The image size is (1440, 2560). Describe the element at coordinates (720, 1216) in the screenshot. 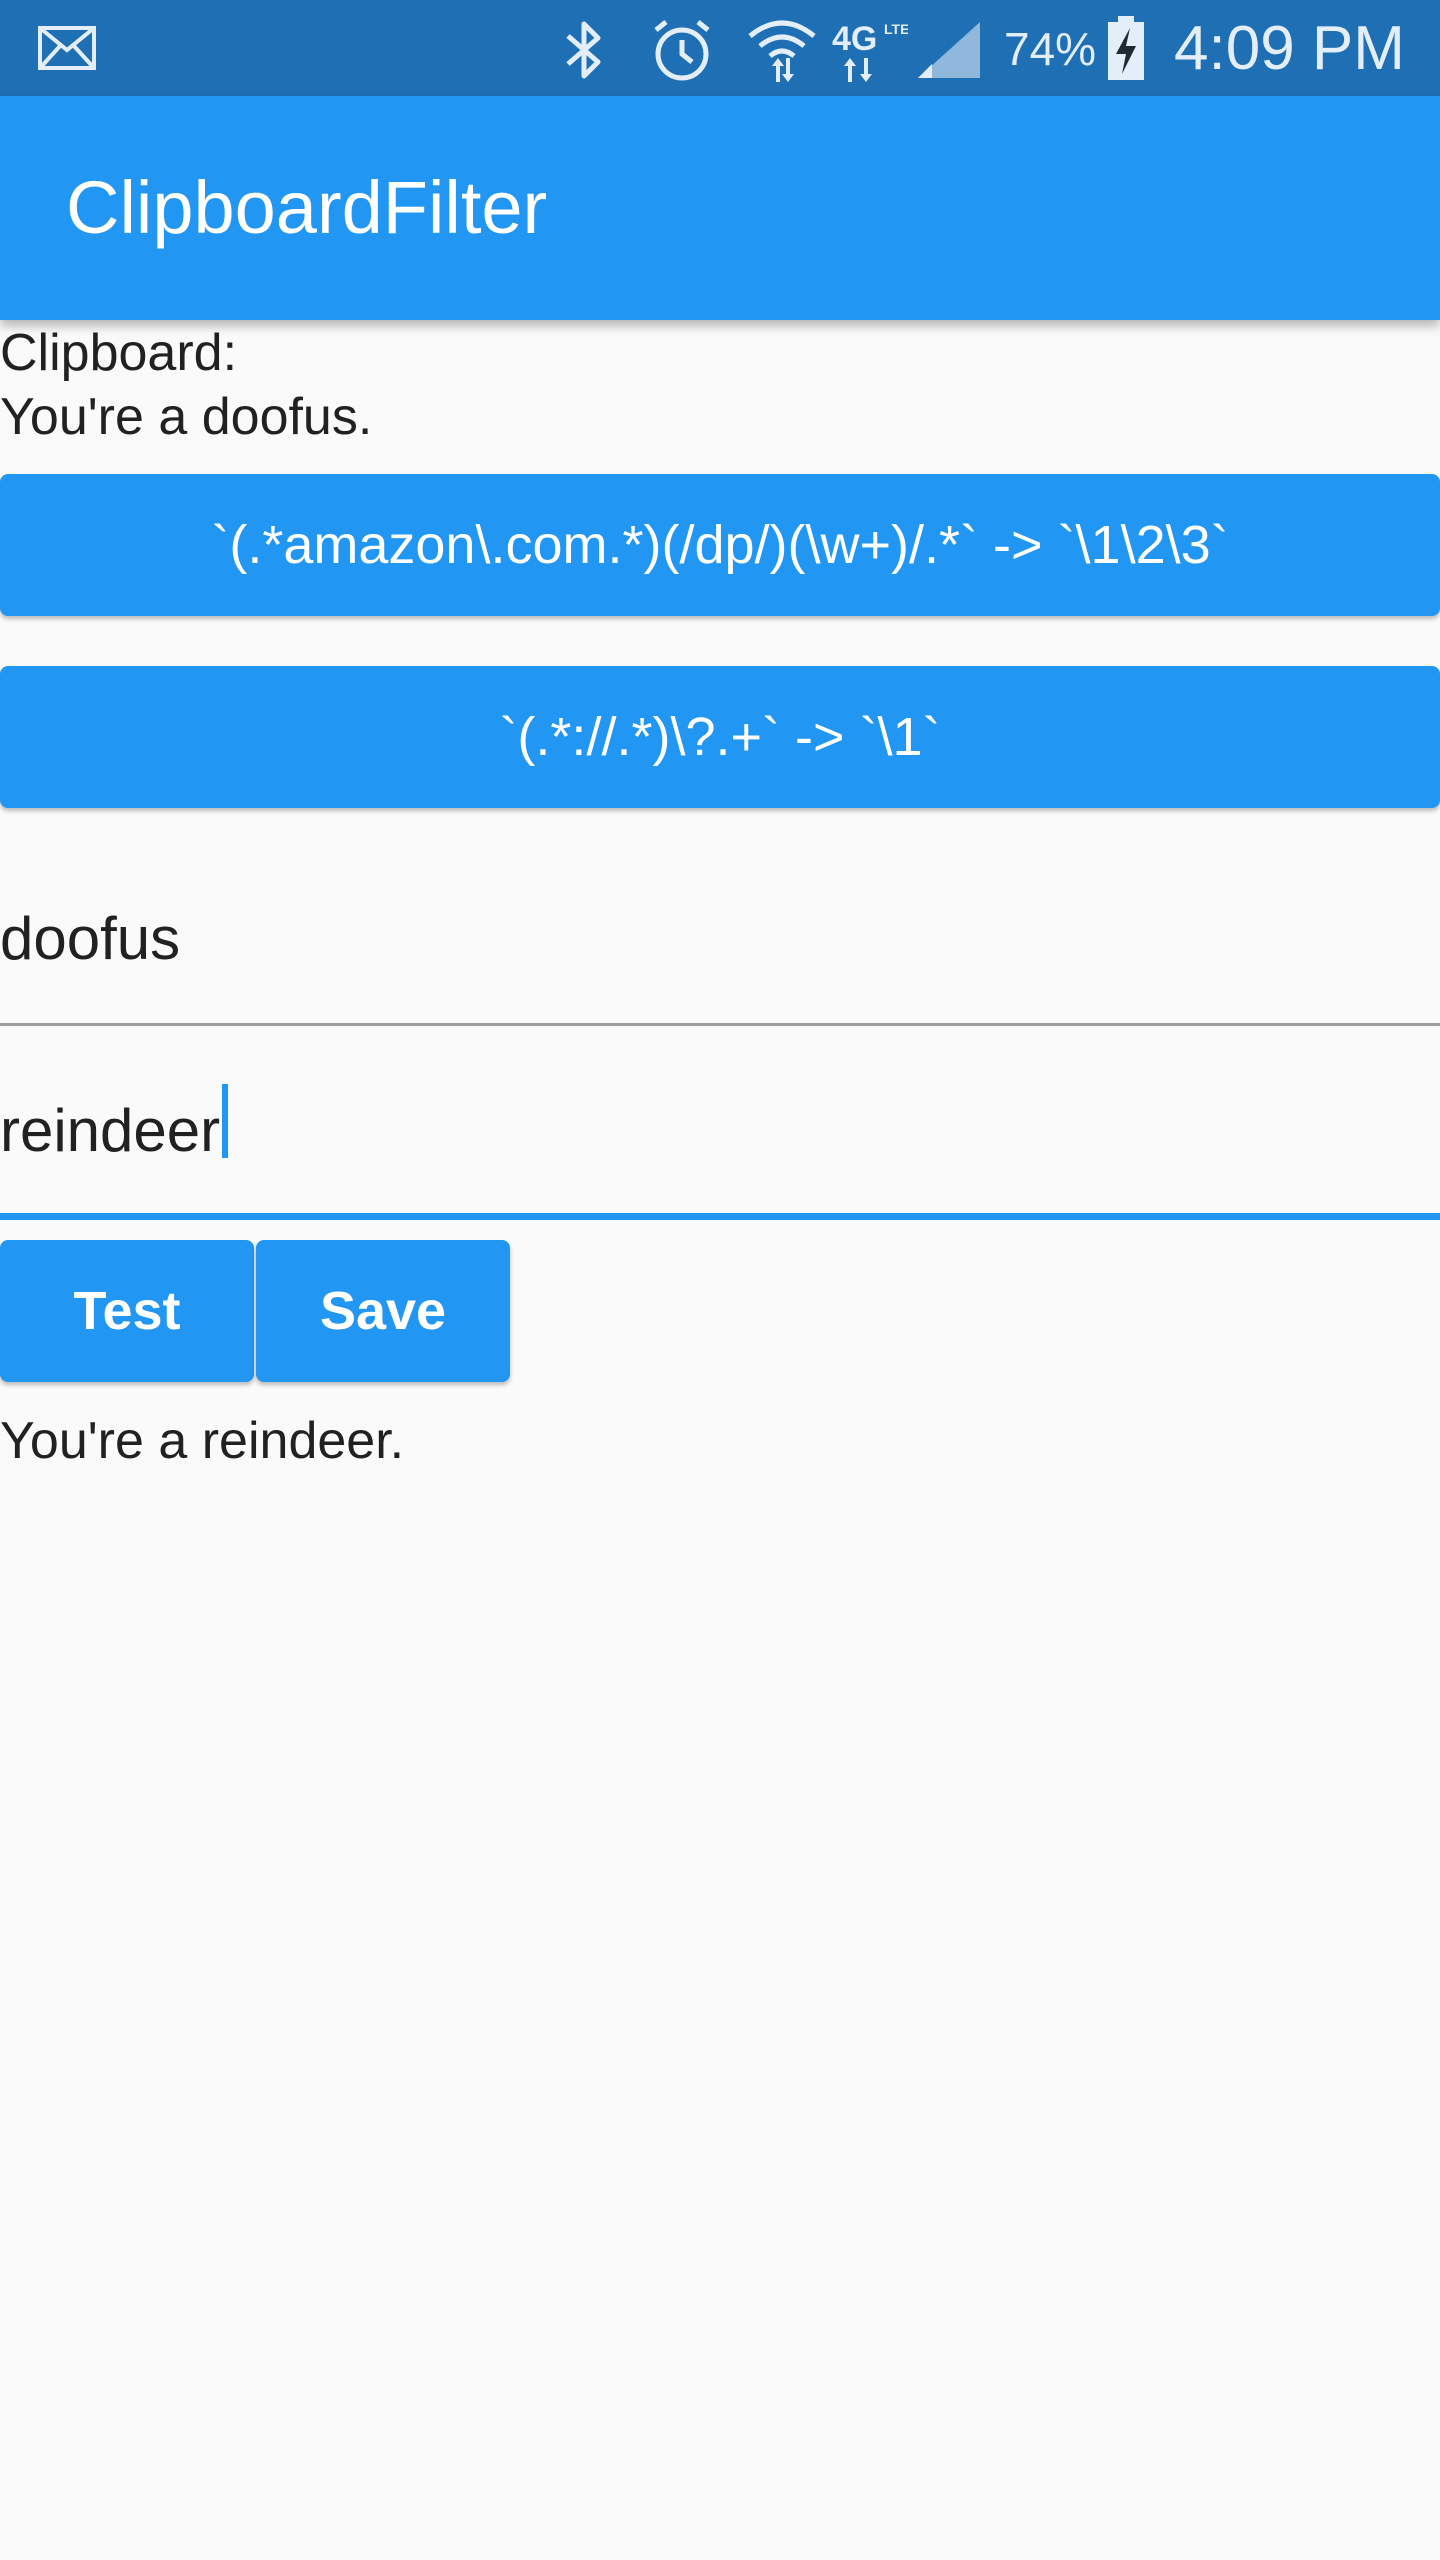

I see `replace-field-underline-focused` at that location.